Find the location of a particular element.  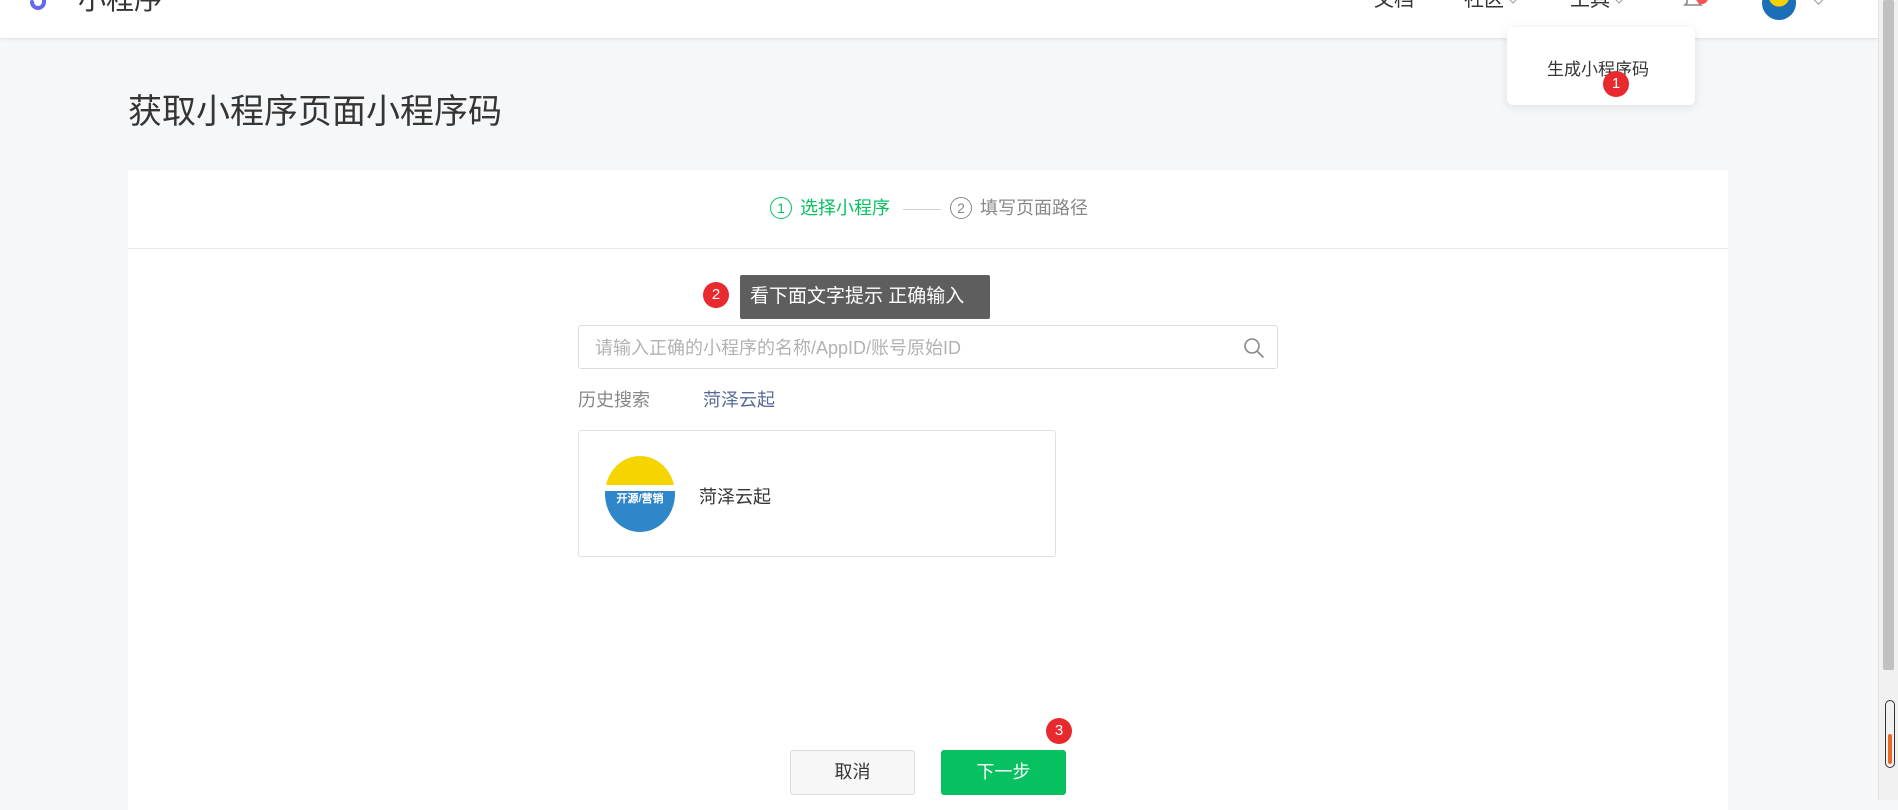

step-number: 1 is located at coordinates (781, 208).